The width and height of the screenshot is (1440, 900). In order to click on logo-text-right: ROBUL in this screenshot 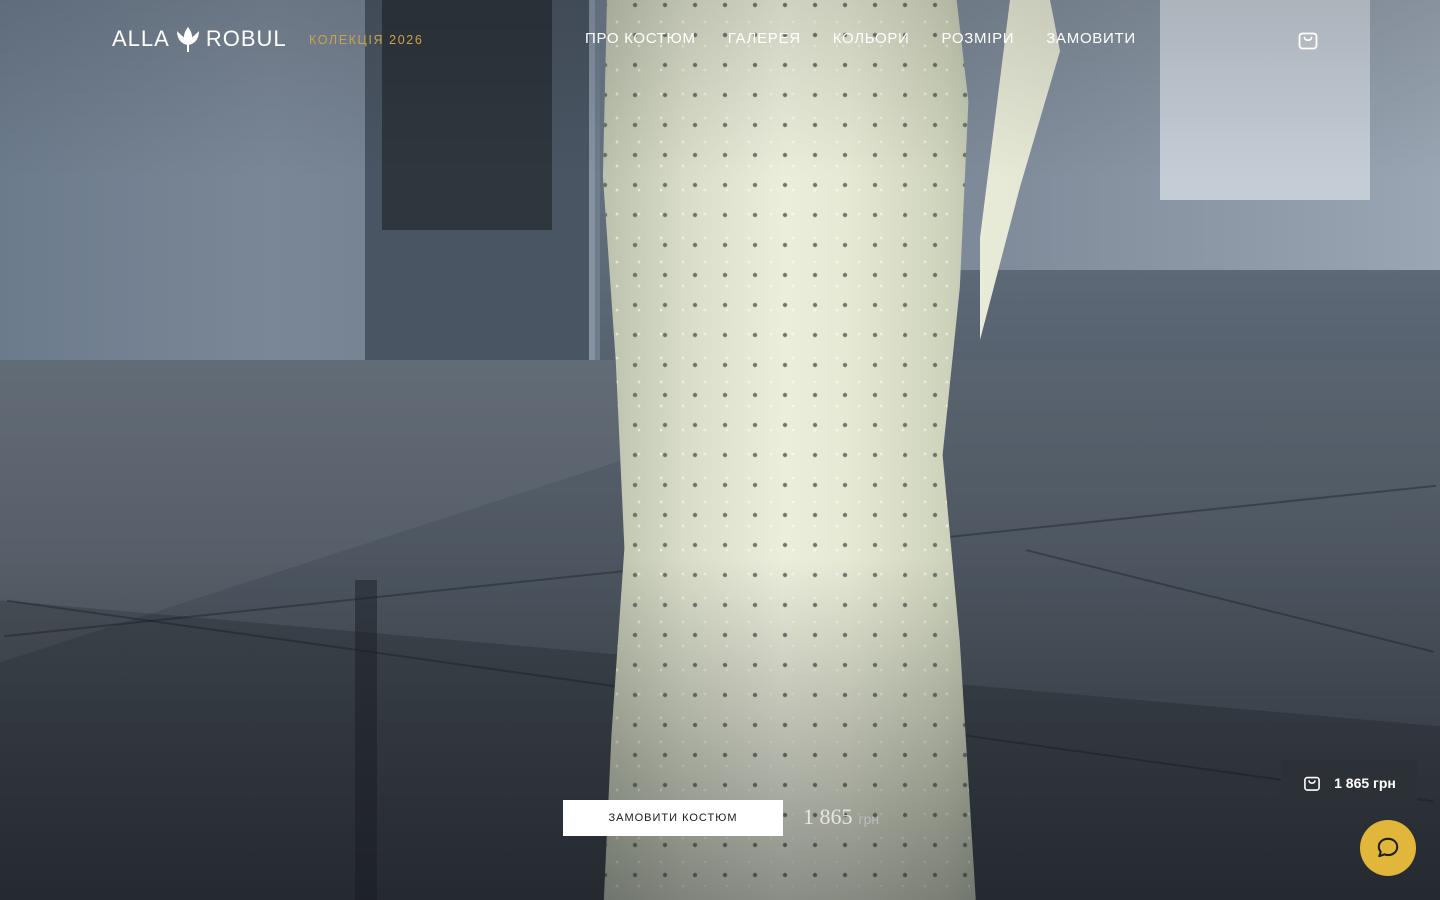, I will do `click(246, 38)`.